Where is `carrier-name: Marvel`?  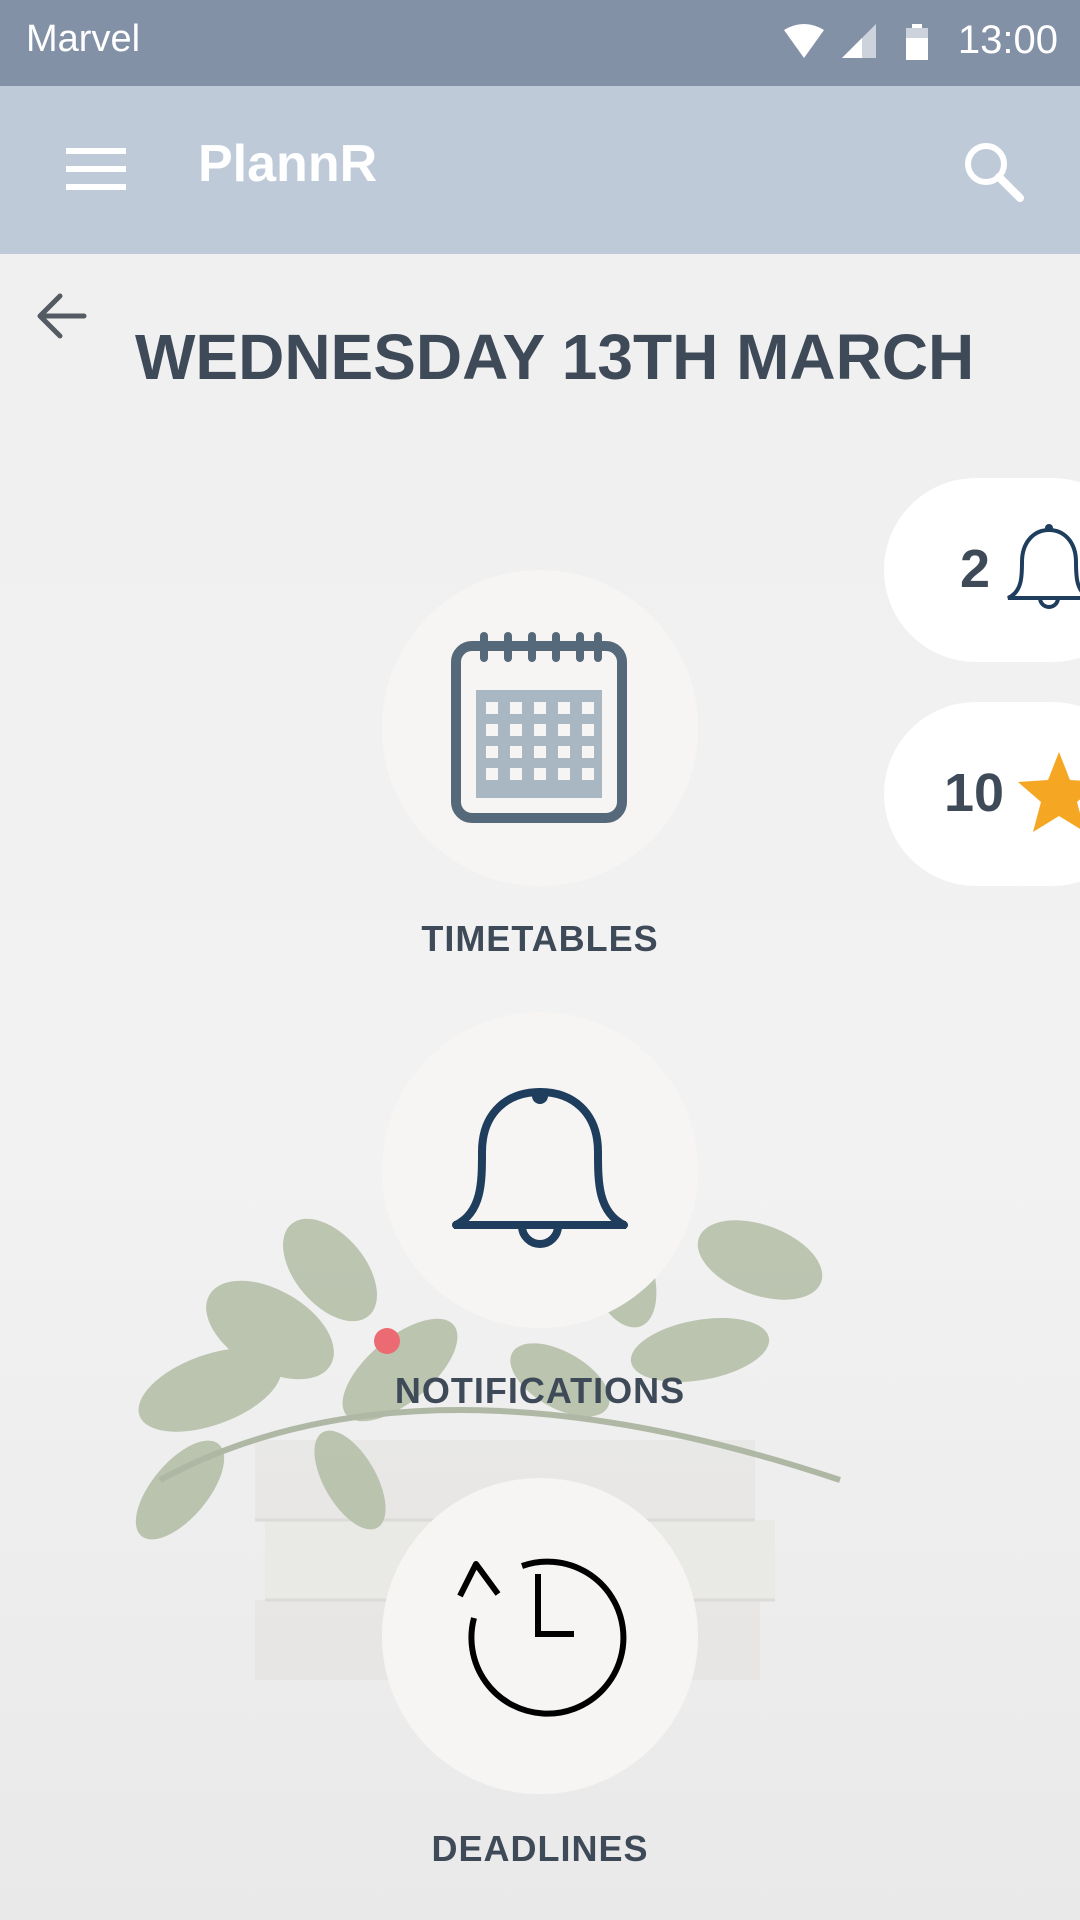 carrier-name: Marvel is located at coordinates (83, 39).